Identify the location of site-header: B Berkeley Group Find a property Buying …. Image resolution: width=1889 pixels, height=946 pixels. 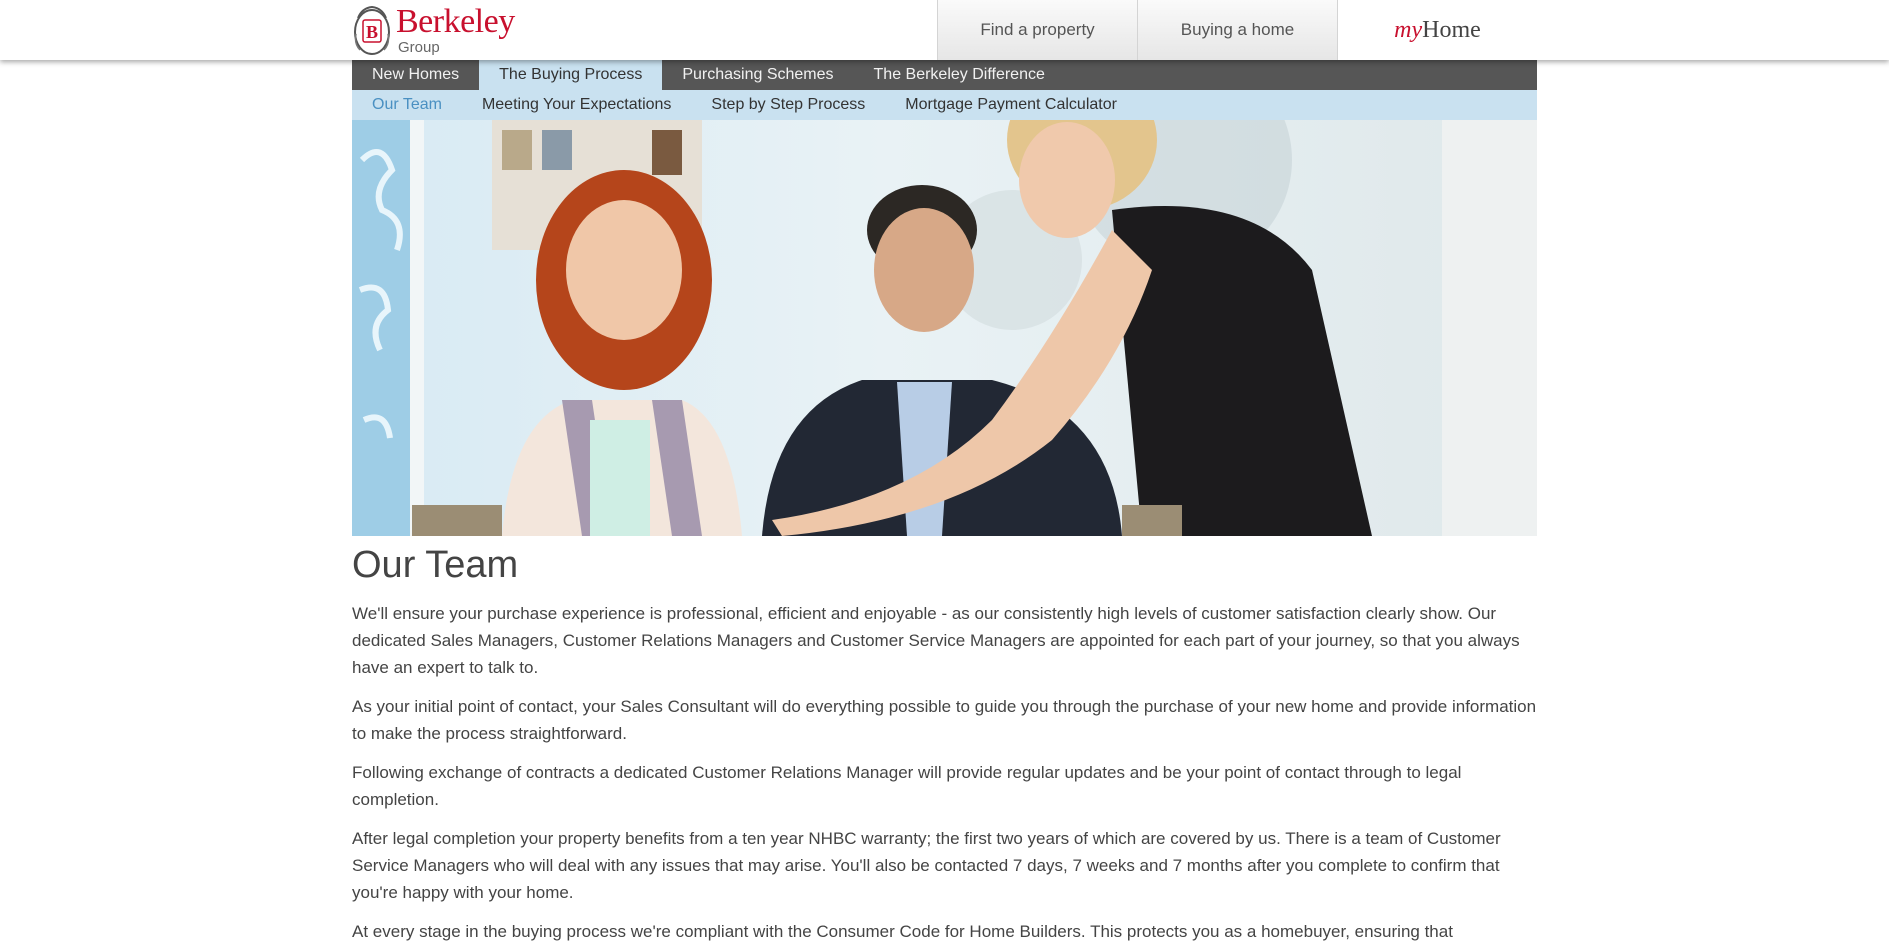
(944, 30).